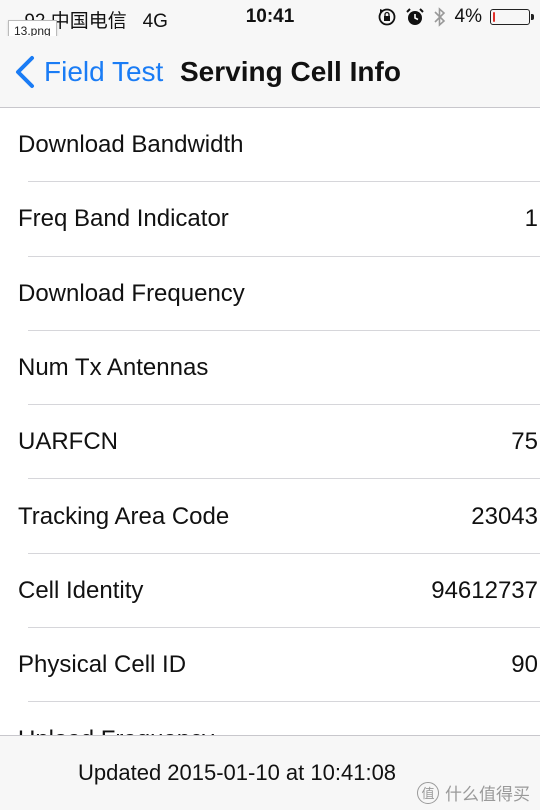 This screenshot has width=540, height=810. Describe the element at coordinates (270, 665) in the screenshot. I see `list-item: Physical Cell ID 90` at that location.